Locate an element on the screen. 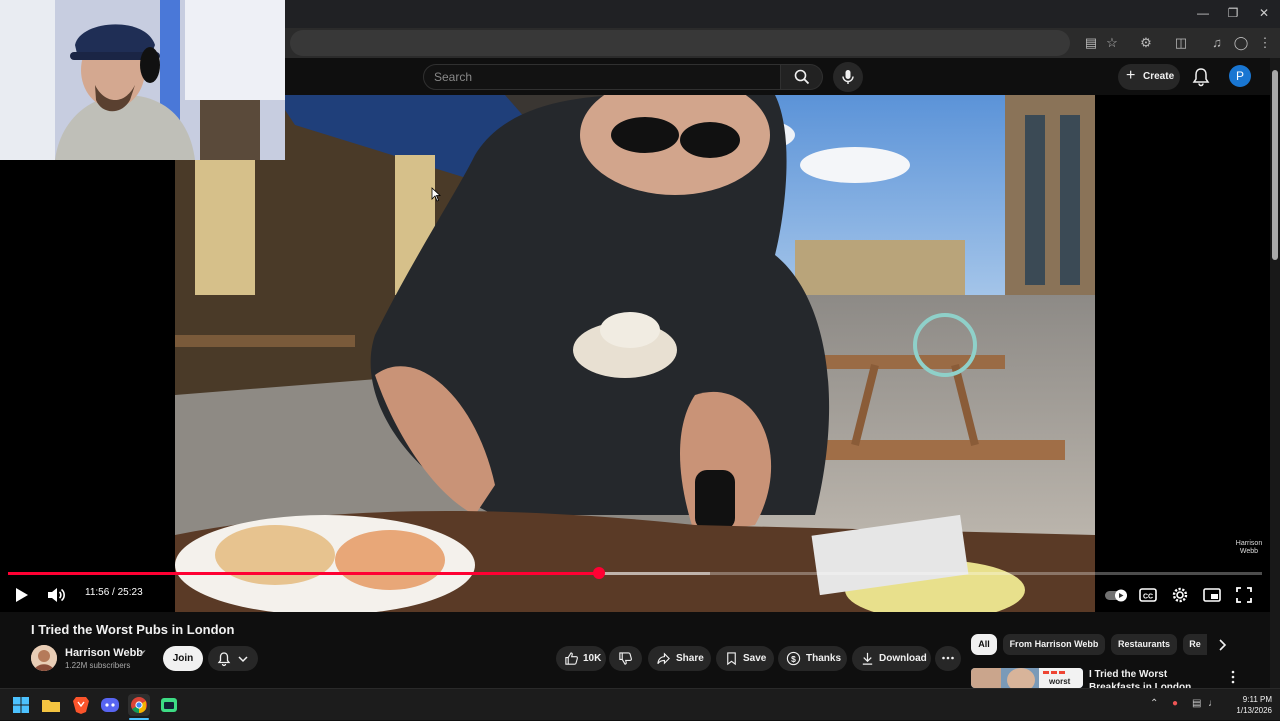 The image size is (1280, 721). like-button: 10K is located at coordinates (581, 658).